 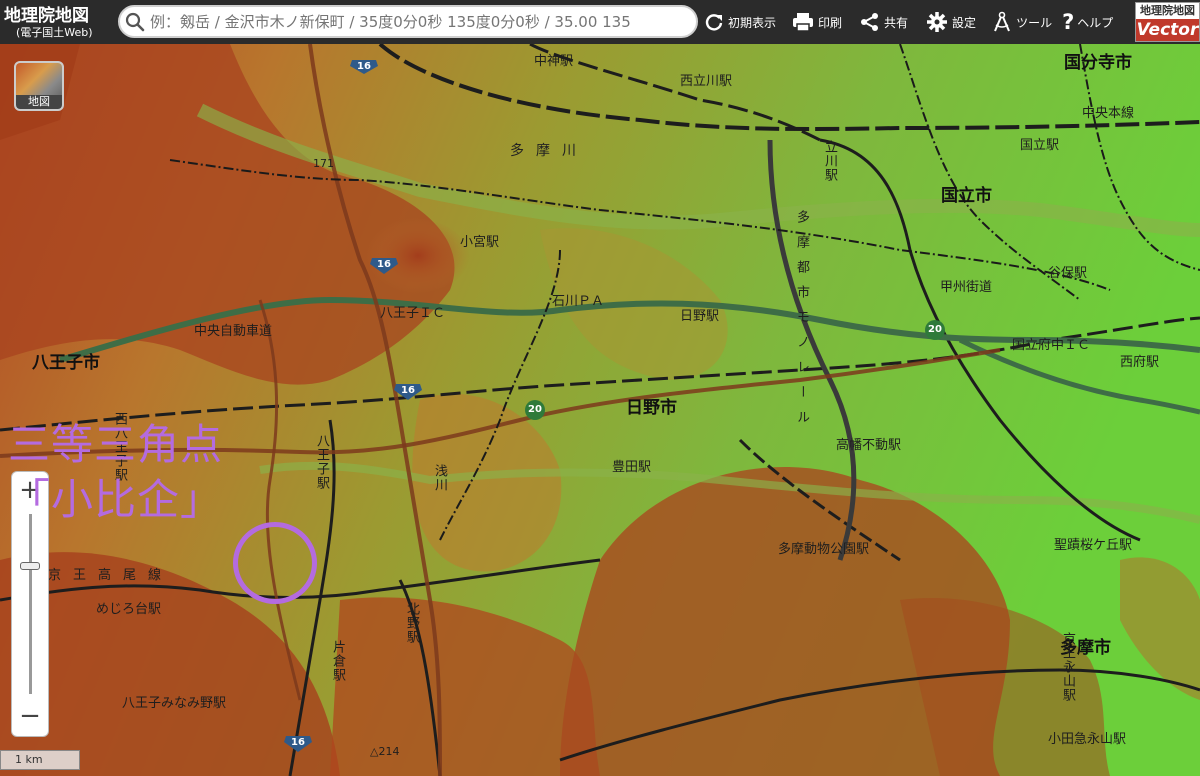 I want to click on station-label-seisekisakuragaoka: 聖蹟桜ケ丘駅, so click(x=1093, y=545).